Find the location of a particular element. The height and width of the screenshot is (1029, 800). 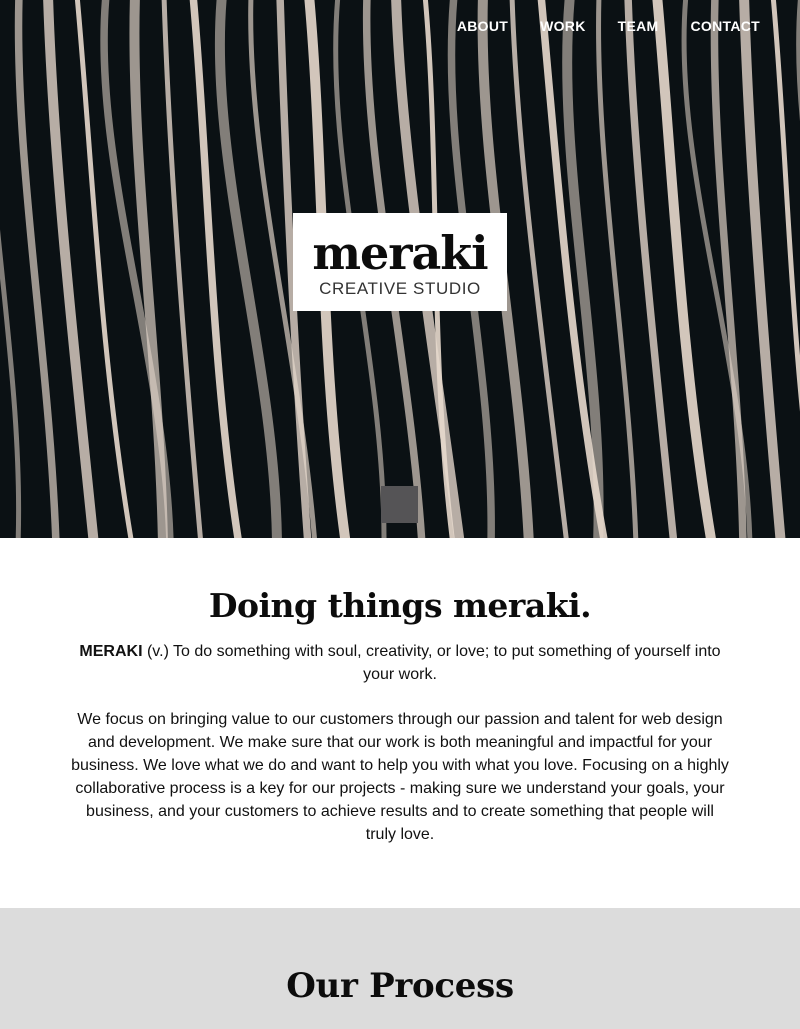

main-nav: ABOUT WORK TEAM CONTACT is located at coordinates (608, 26).